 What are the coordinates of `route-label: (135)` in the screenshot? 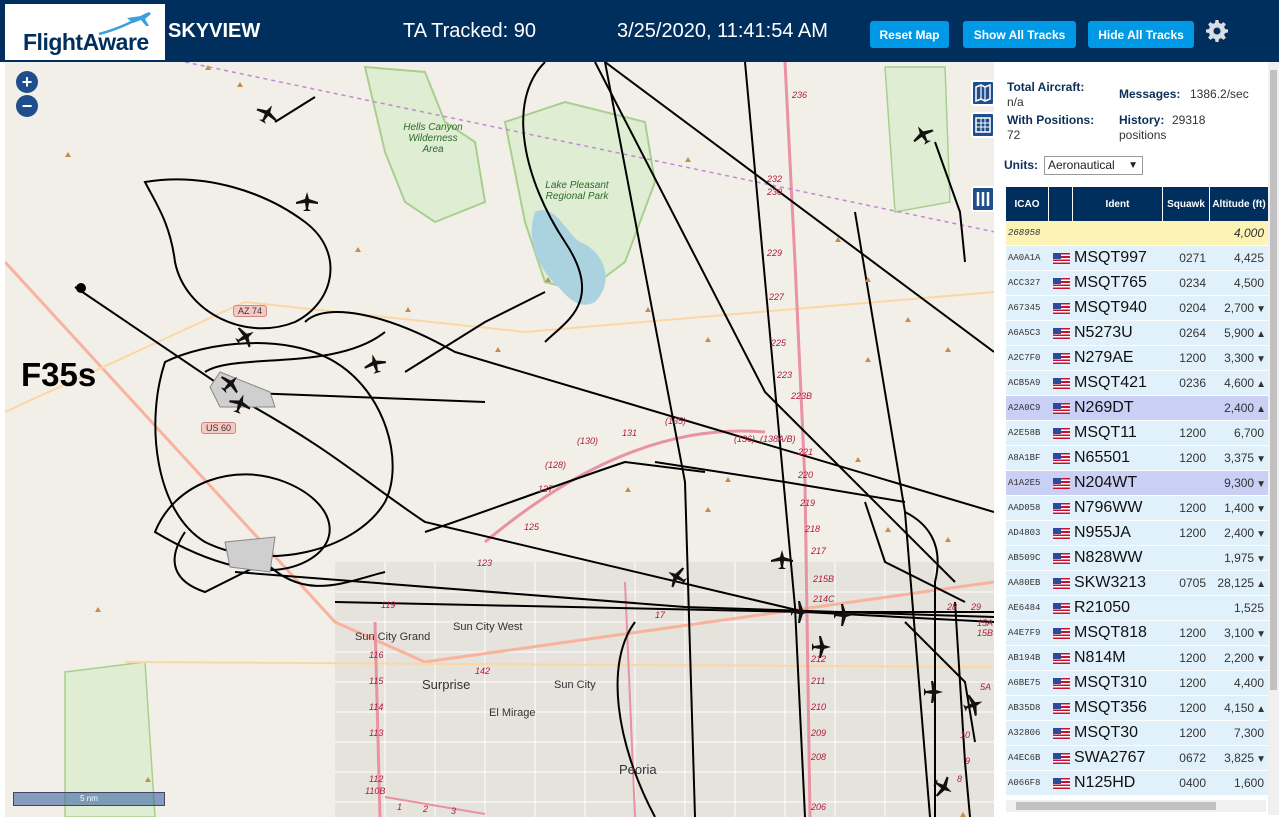 It's located at (676, 421).